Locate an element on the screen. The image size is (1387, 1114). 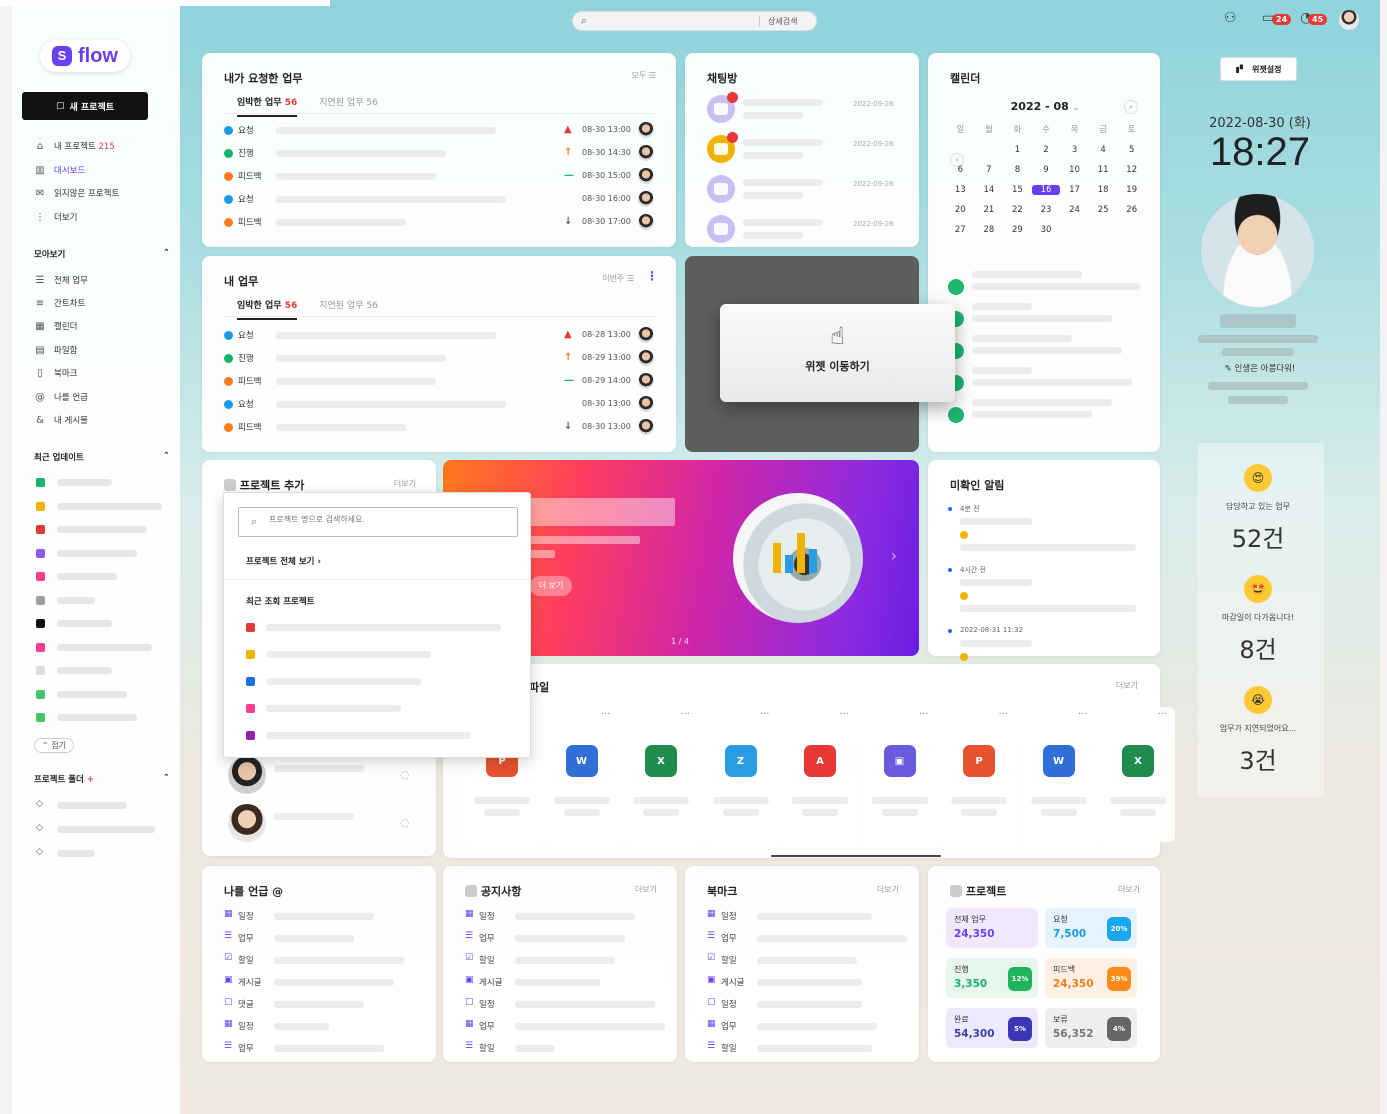
calendar-day: 19 is located at coordinates (1131, 190).